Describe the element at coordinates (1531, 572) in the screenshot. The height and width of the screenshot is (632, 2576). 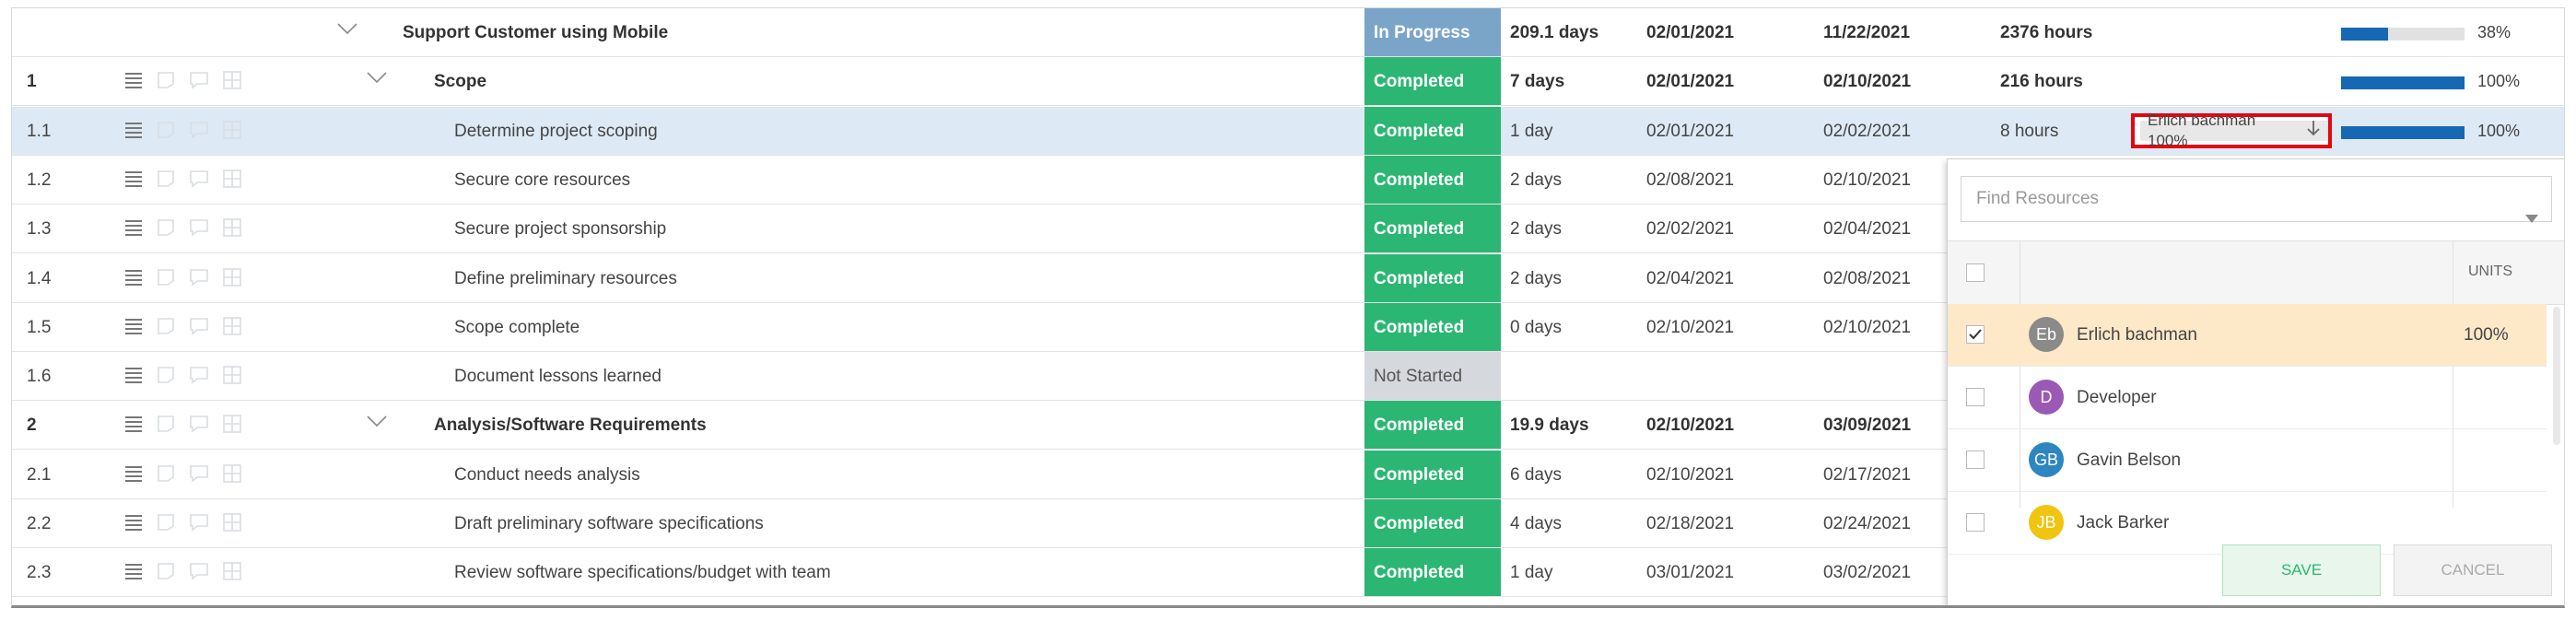
I see `duration-cell: 1 day` at that location.